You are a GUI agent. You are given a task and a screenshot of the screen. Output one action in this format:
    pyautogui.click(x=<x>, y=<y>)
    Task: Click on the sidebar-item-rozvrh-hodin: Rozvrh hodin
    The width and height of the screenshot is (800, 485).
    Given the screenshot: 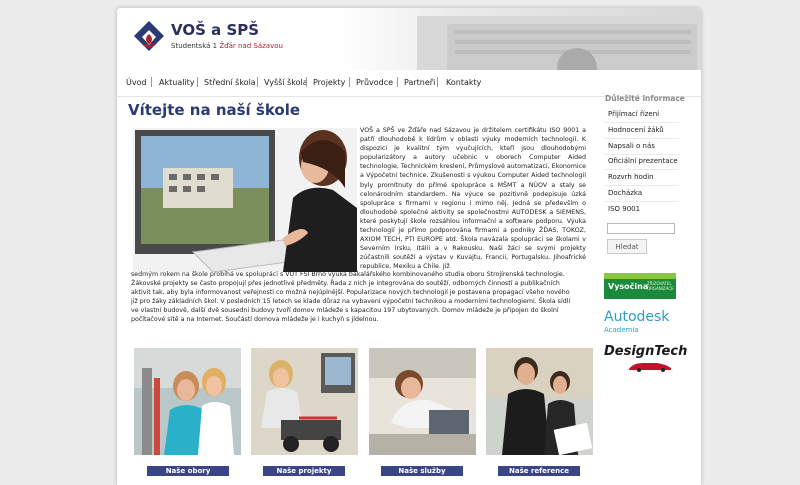 What is the action you would take?
    pyautogui.click(x=631, y=177)
    